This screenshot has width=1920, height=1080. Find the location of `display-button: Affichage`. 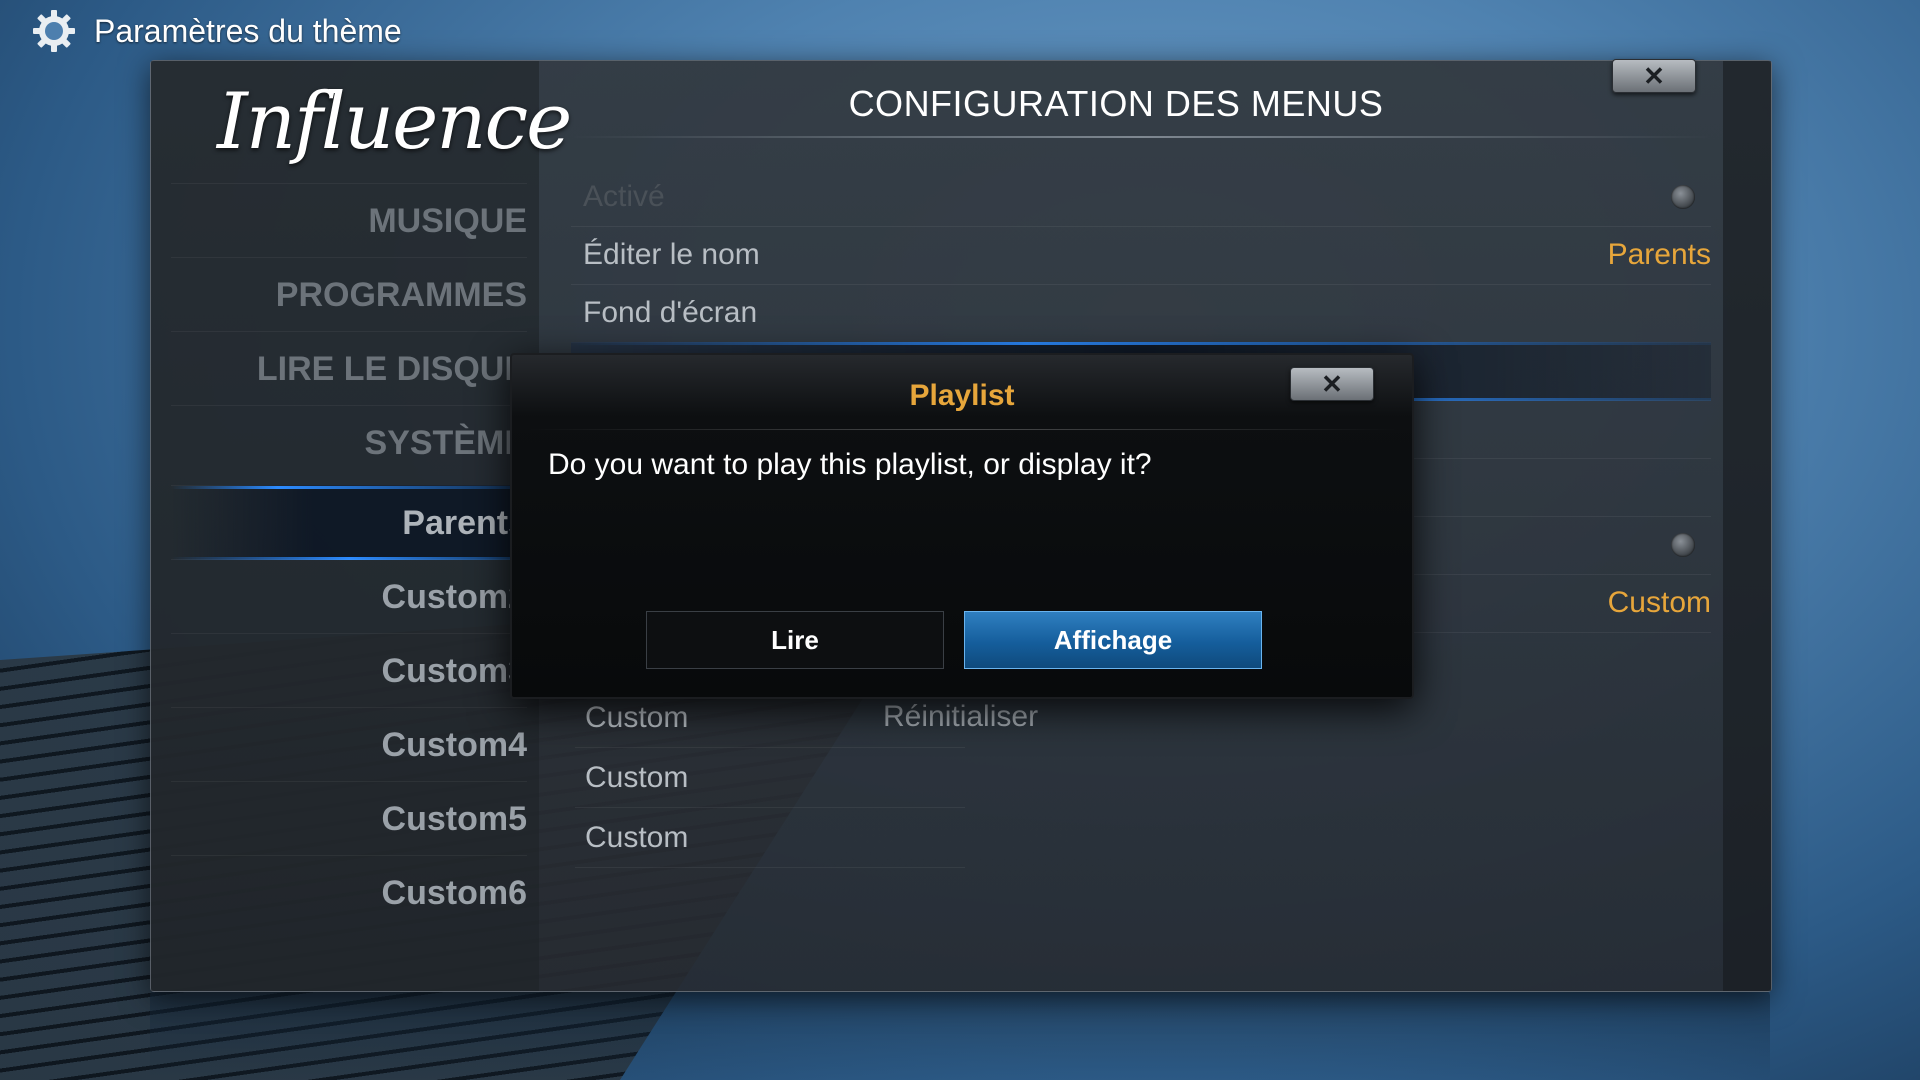

display-button: Affichage is located at coordinates (1113, 640).